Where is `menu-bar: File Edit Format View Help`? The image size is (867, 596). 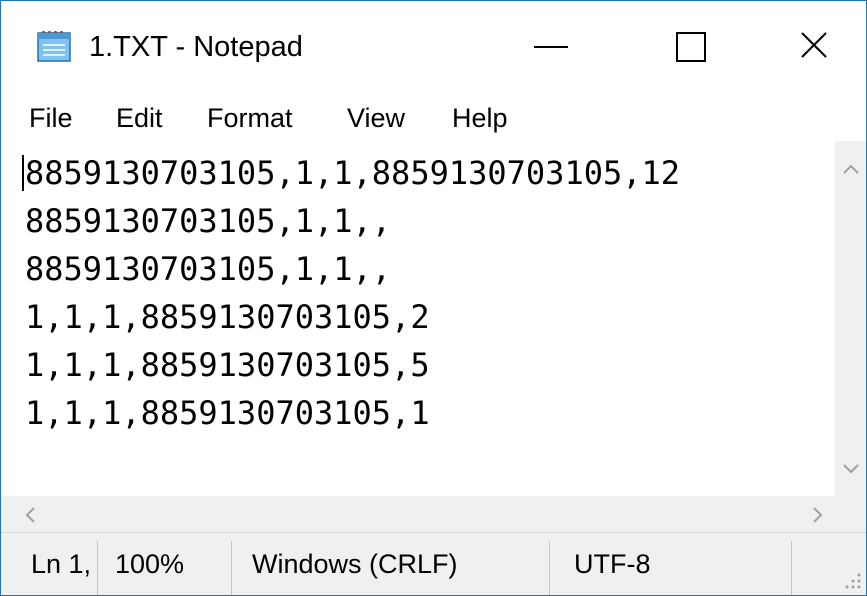
menu-bar: File Edit Format View Help is located at coordinates (433, 117).